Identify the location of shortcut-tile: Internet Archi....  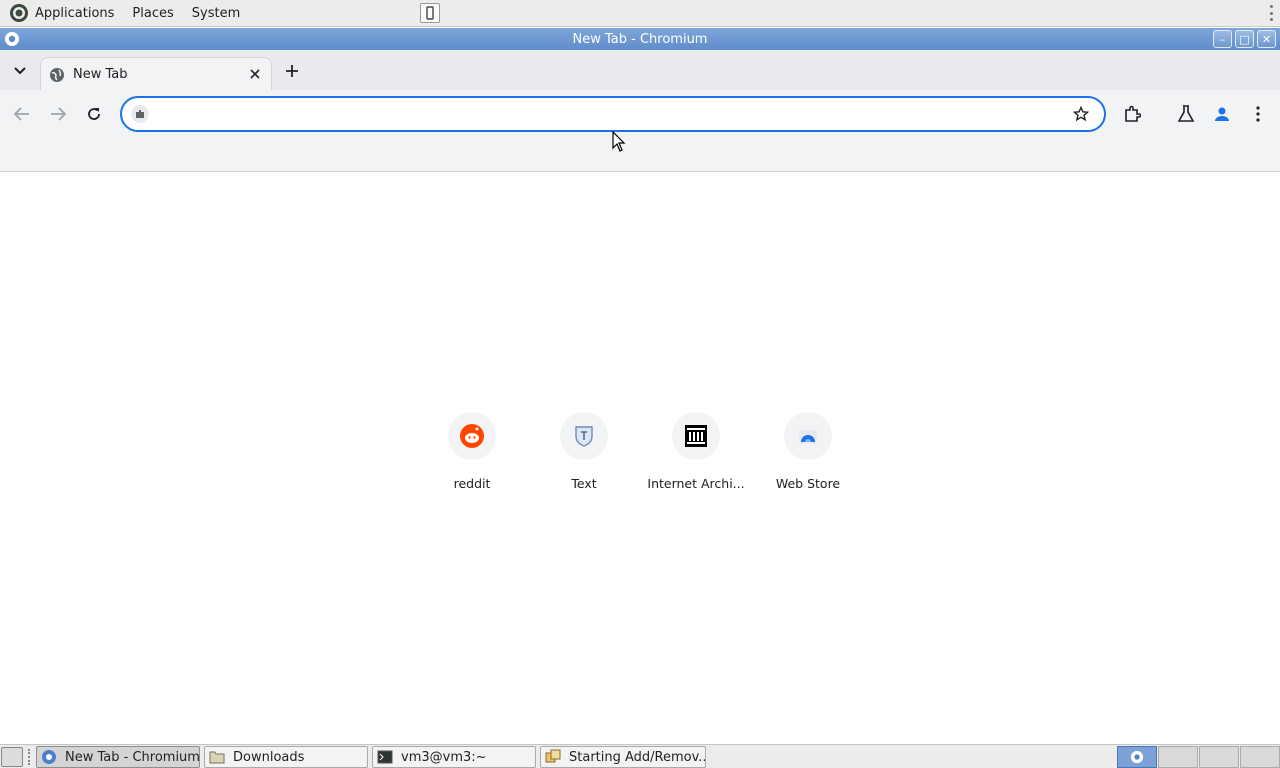
(696, 457).